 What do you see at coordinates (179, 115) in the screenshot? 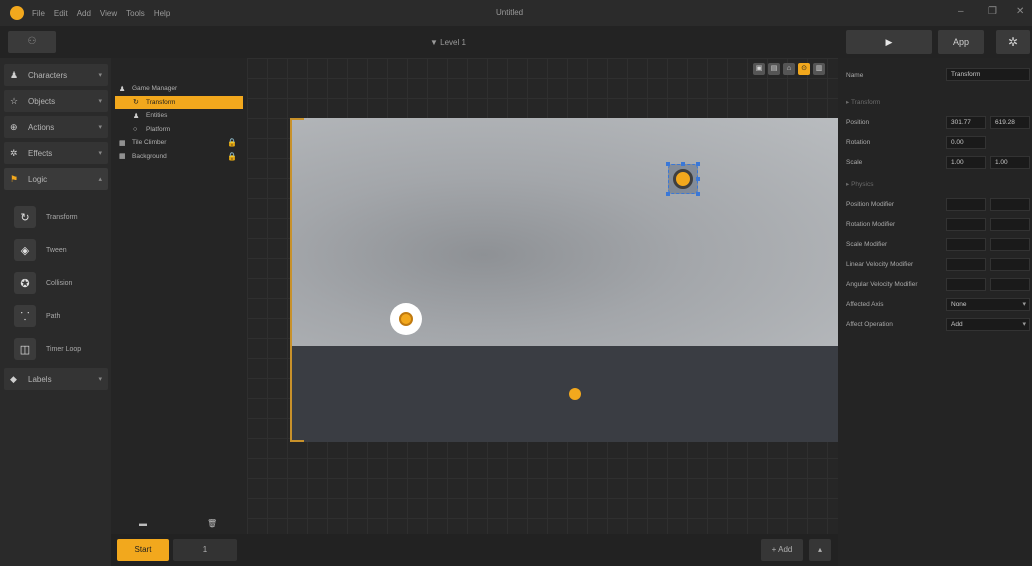
I see `hierarchy-node: ♟ Entities` at bounding box center [179, 115].